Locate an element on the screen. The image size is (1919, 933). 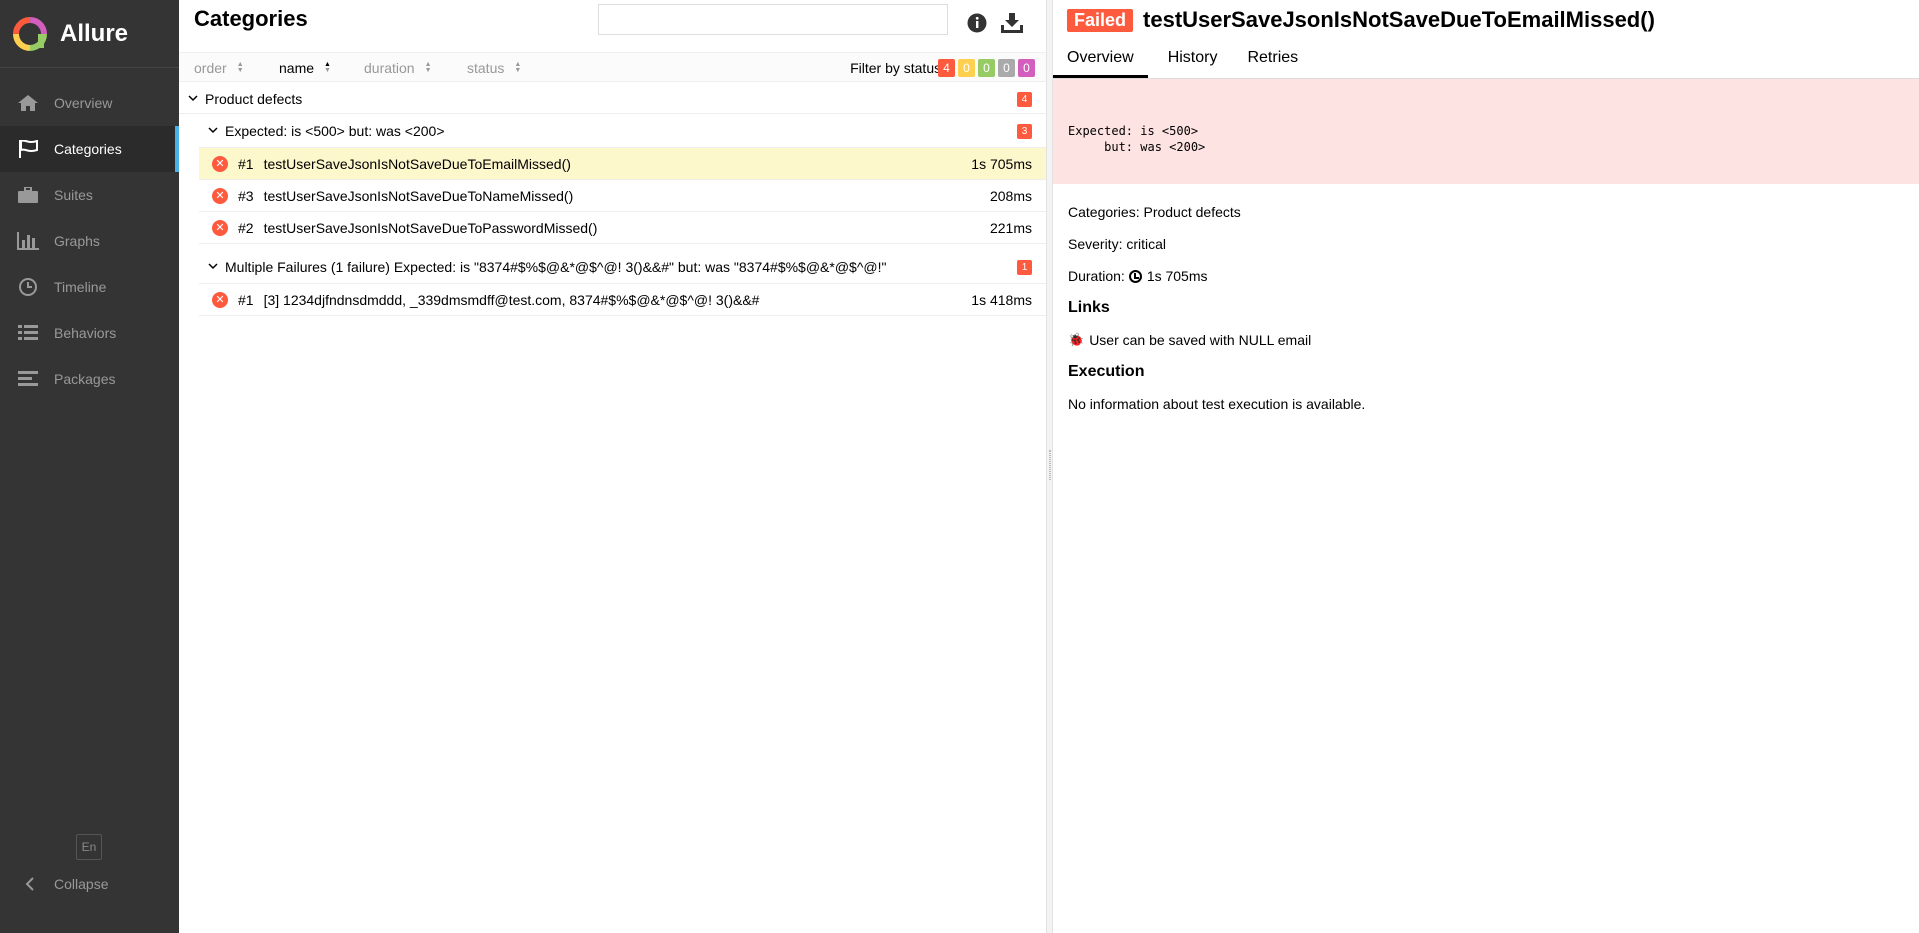
sidebar-item-label: Categories is located at coordinates (88, 149).